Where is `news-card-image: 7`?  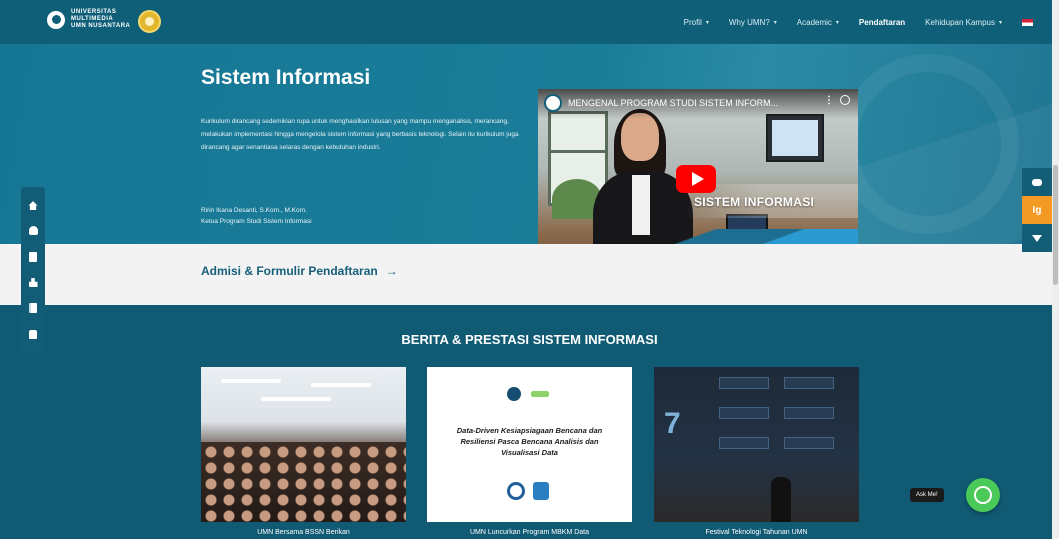
news-card-image: 7 is located at coordinates (756, 444).